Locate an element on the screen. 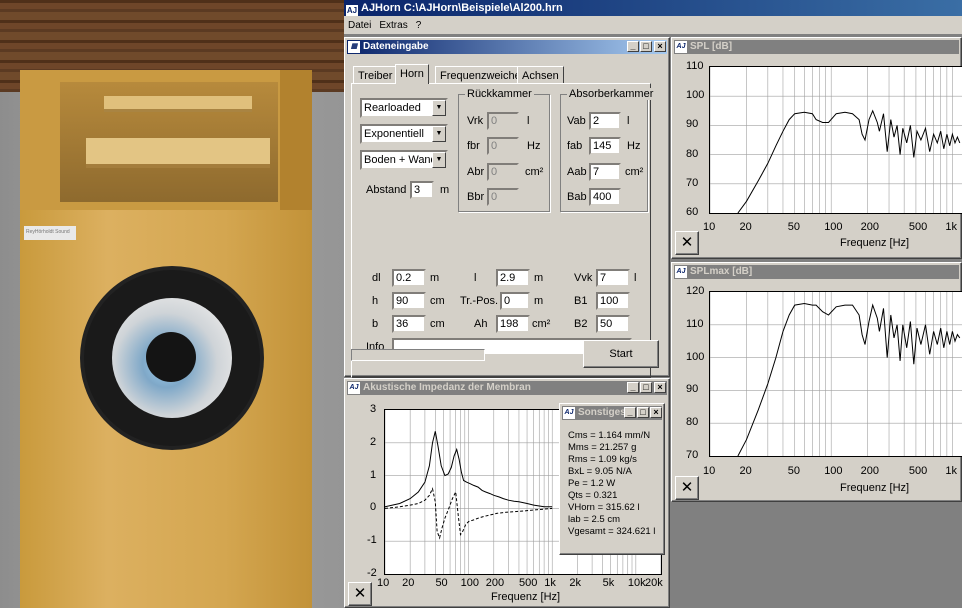  app-title: AJHorn C:\AJHorn\Beispiele\Al200.hrn is located at coordinates (462, 8).